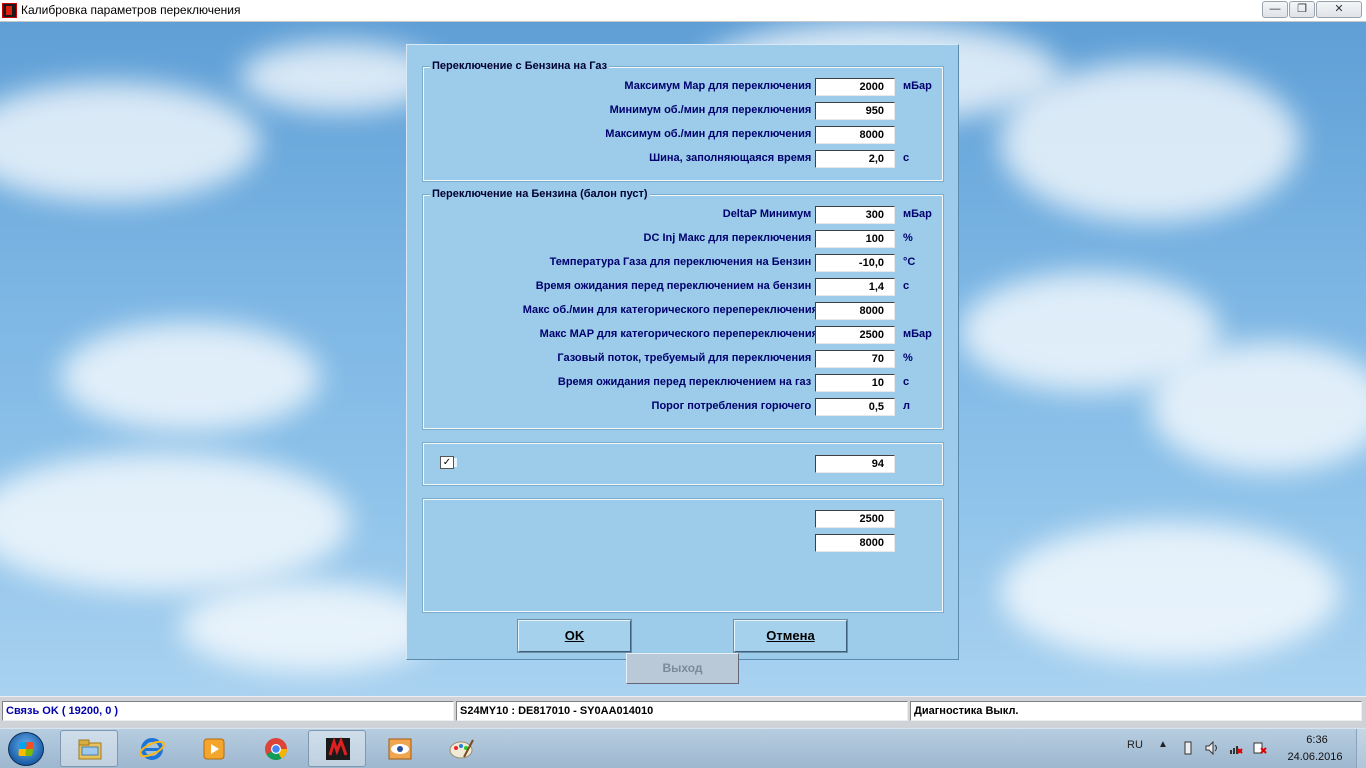 The image size is (1366, 768). What do you see at coordinates (790, 636) in the screenshot?
I see `cancel-button: Отмена` at bounding box center [790, 636].